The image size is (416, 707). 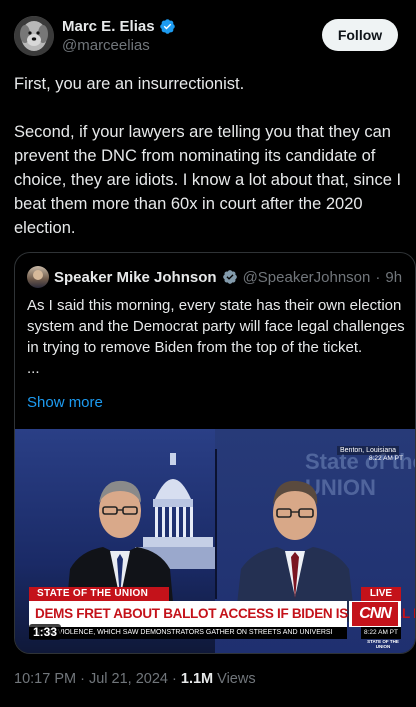 I want to click on video-duration: 1:33, so click(x=45, y=632).